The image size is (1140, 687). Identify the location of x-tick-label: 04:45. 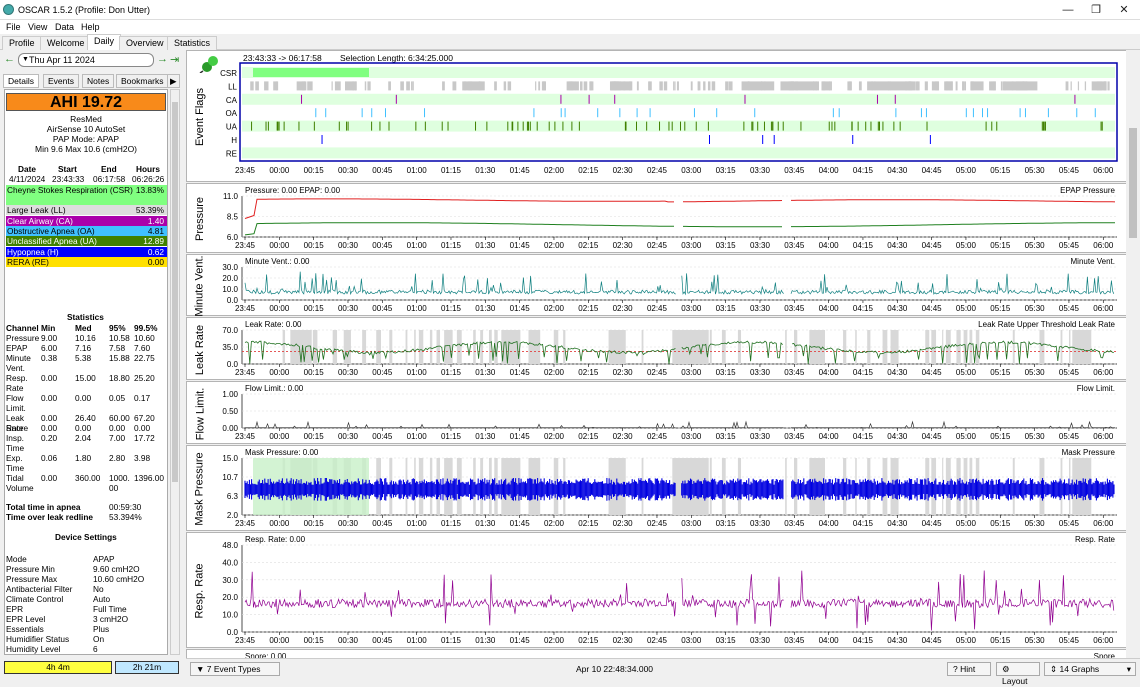
(932, 308).